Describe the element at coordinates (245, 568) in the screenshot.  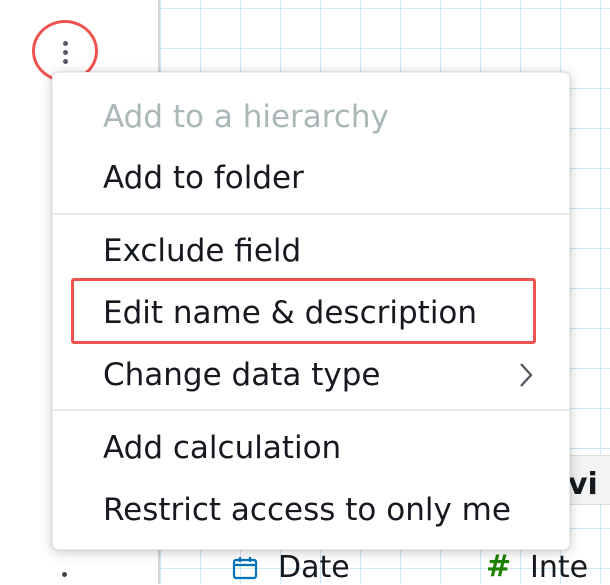
I see `calendar-icon` at that location.